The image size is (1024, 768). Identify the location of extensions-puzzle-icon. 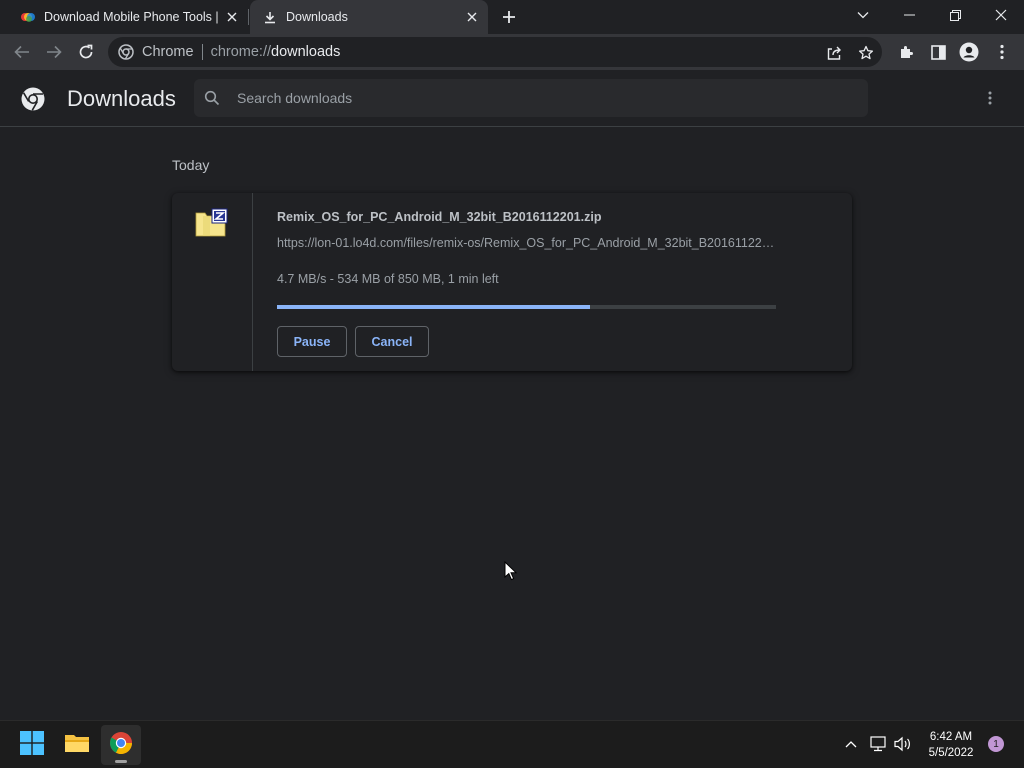
(906, 52).